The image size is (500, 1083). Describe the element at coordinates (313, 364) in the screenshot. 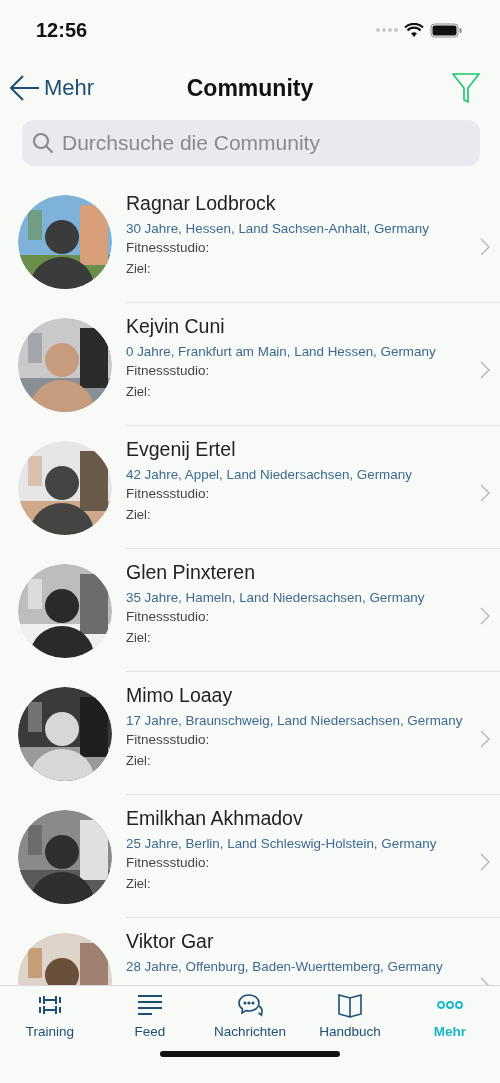

I see `member-row: Kejvin Cuni 0 Jahre, Frankfurt am Main, Land Hessen, Germany Fitnessstudio: Ziel:` at that location.